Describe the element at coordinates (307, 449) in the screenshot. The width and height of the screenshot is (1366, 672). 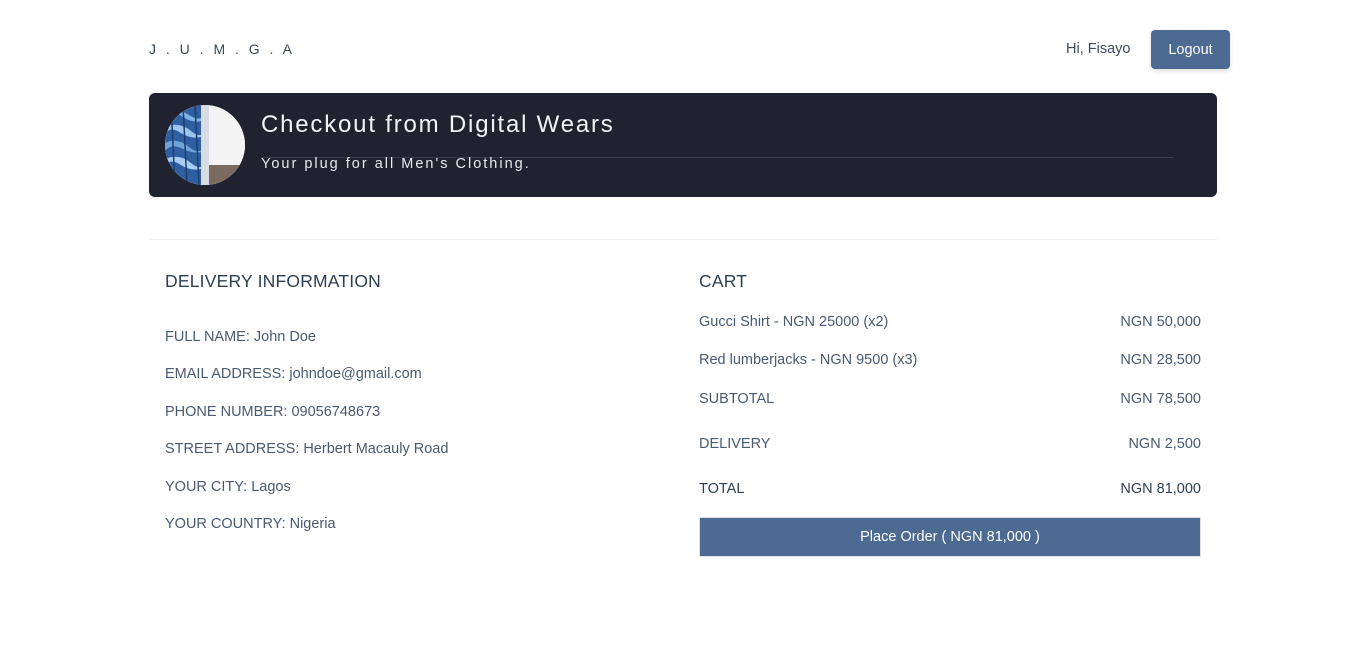
I see `street-line: STREET ADDRESS: Herbert Macauly Road` at that location.